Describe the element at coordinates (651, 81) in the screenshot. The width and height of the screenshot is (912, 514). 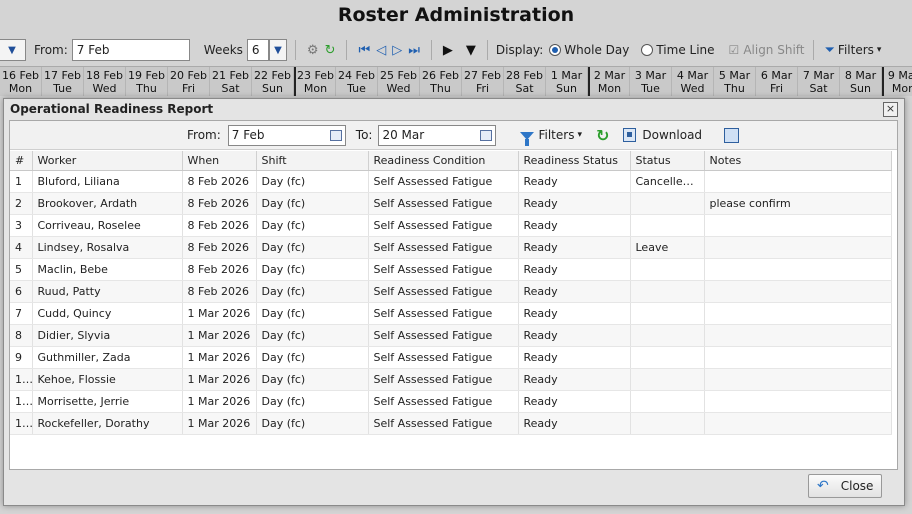
I see `date-column-header: 3 Mar Tue` at that location.